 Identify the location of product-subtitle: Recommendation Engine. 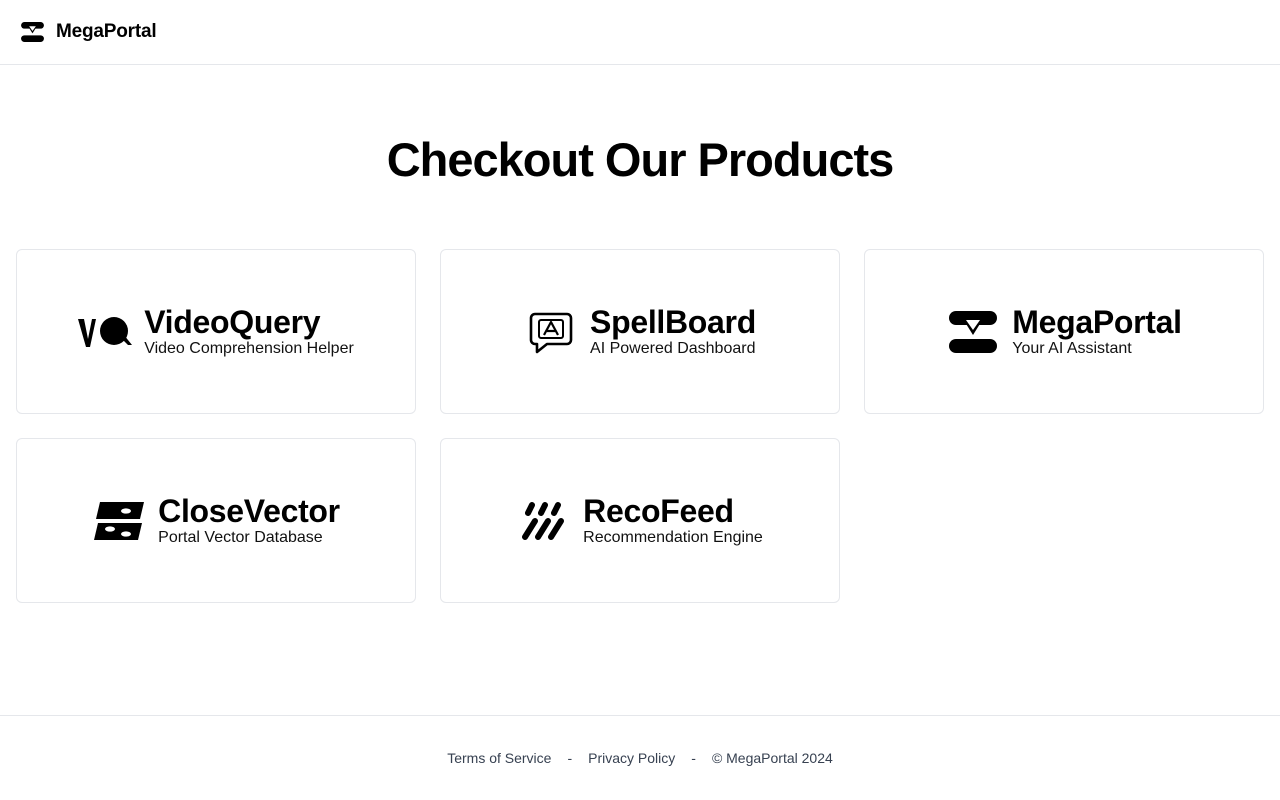
(673, 537).